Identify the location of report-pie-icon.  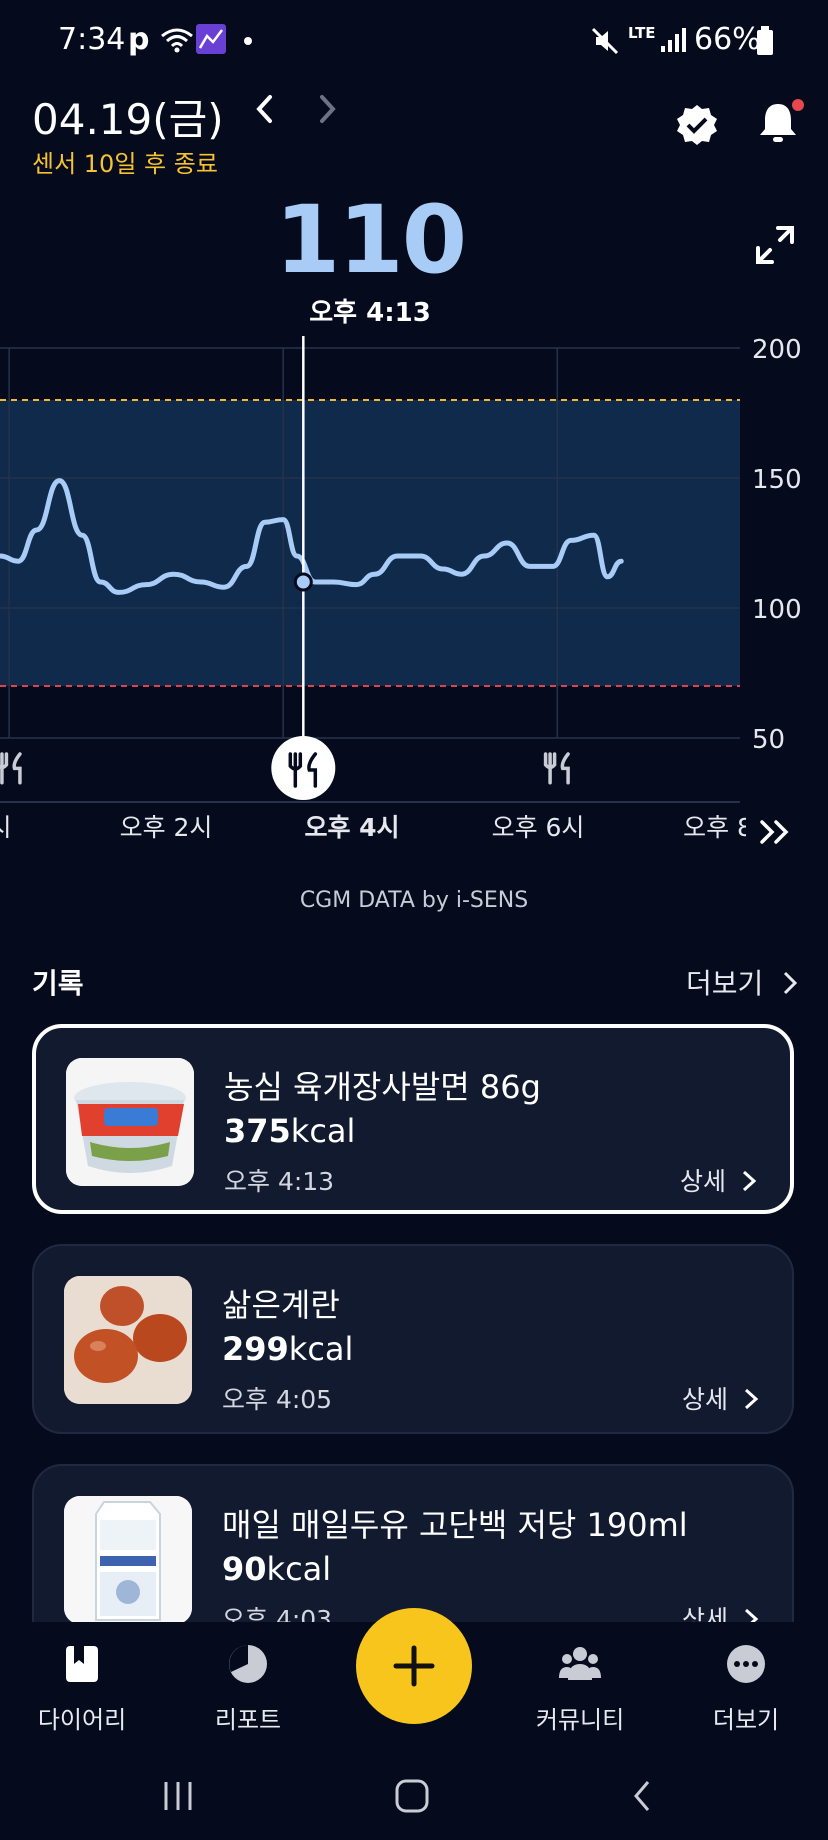
(248, 1664).